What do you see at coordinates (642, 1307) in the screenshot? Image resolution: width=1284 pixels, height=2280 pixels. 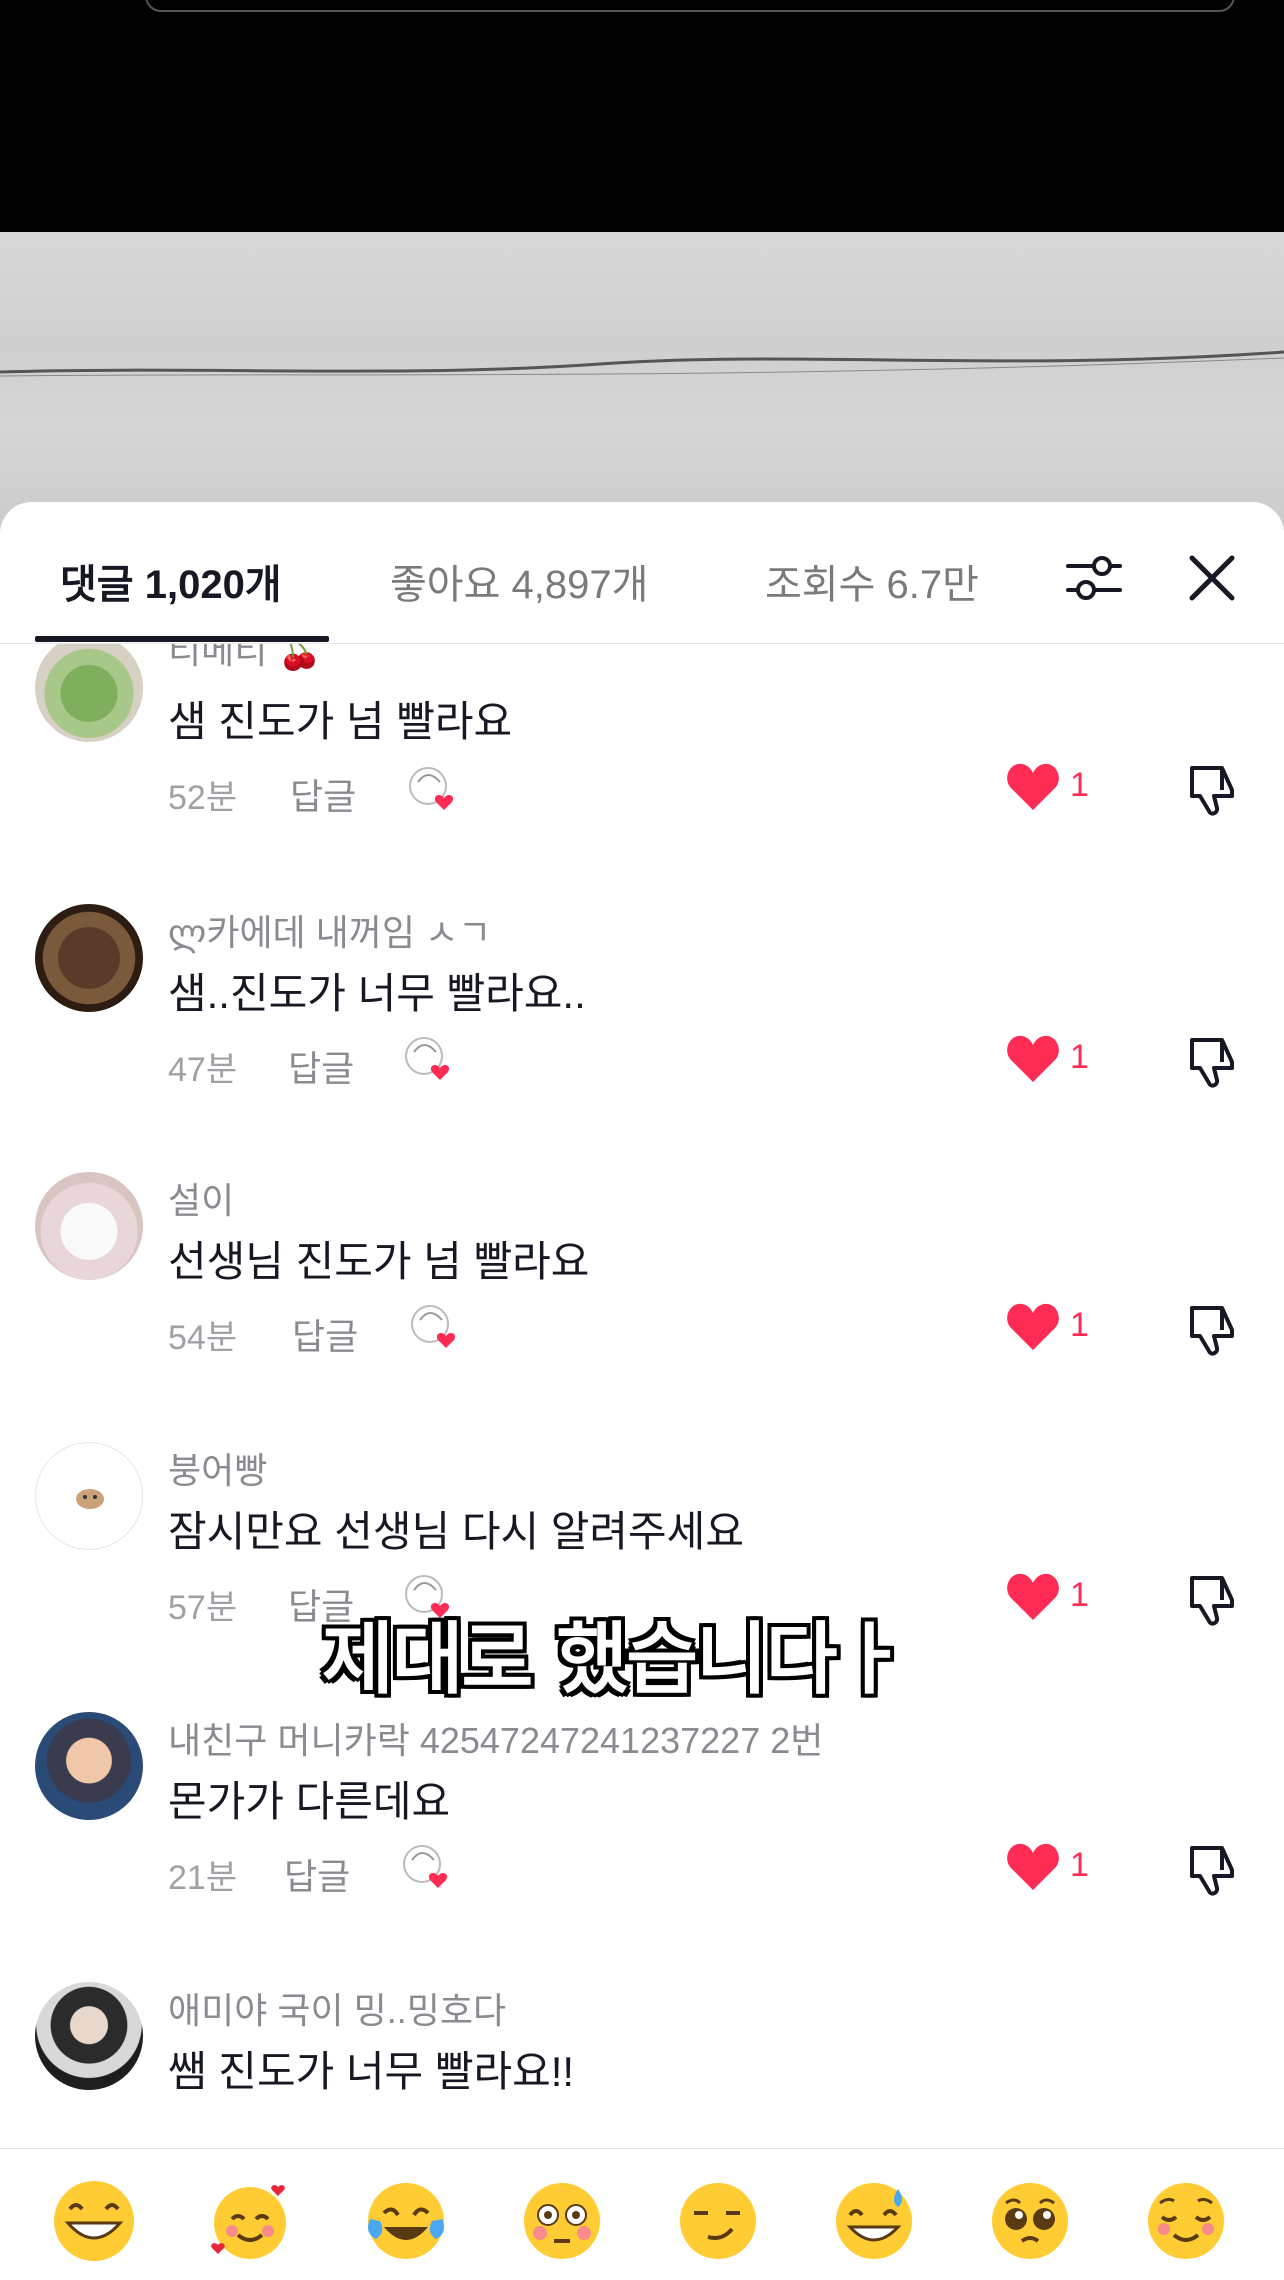 I see `comment-item: 설이 선생님 진도가 넘 빨라요 54분 답글 1` at bounding box center [642, 1307].